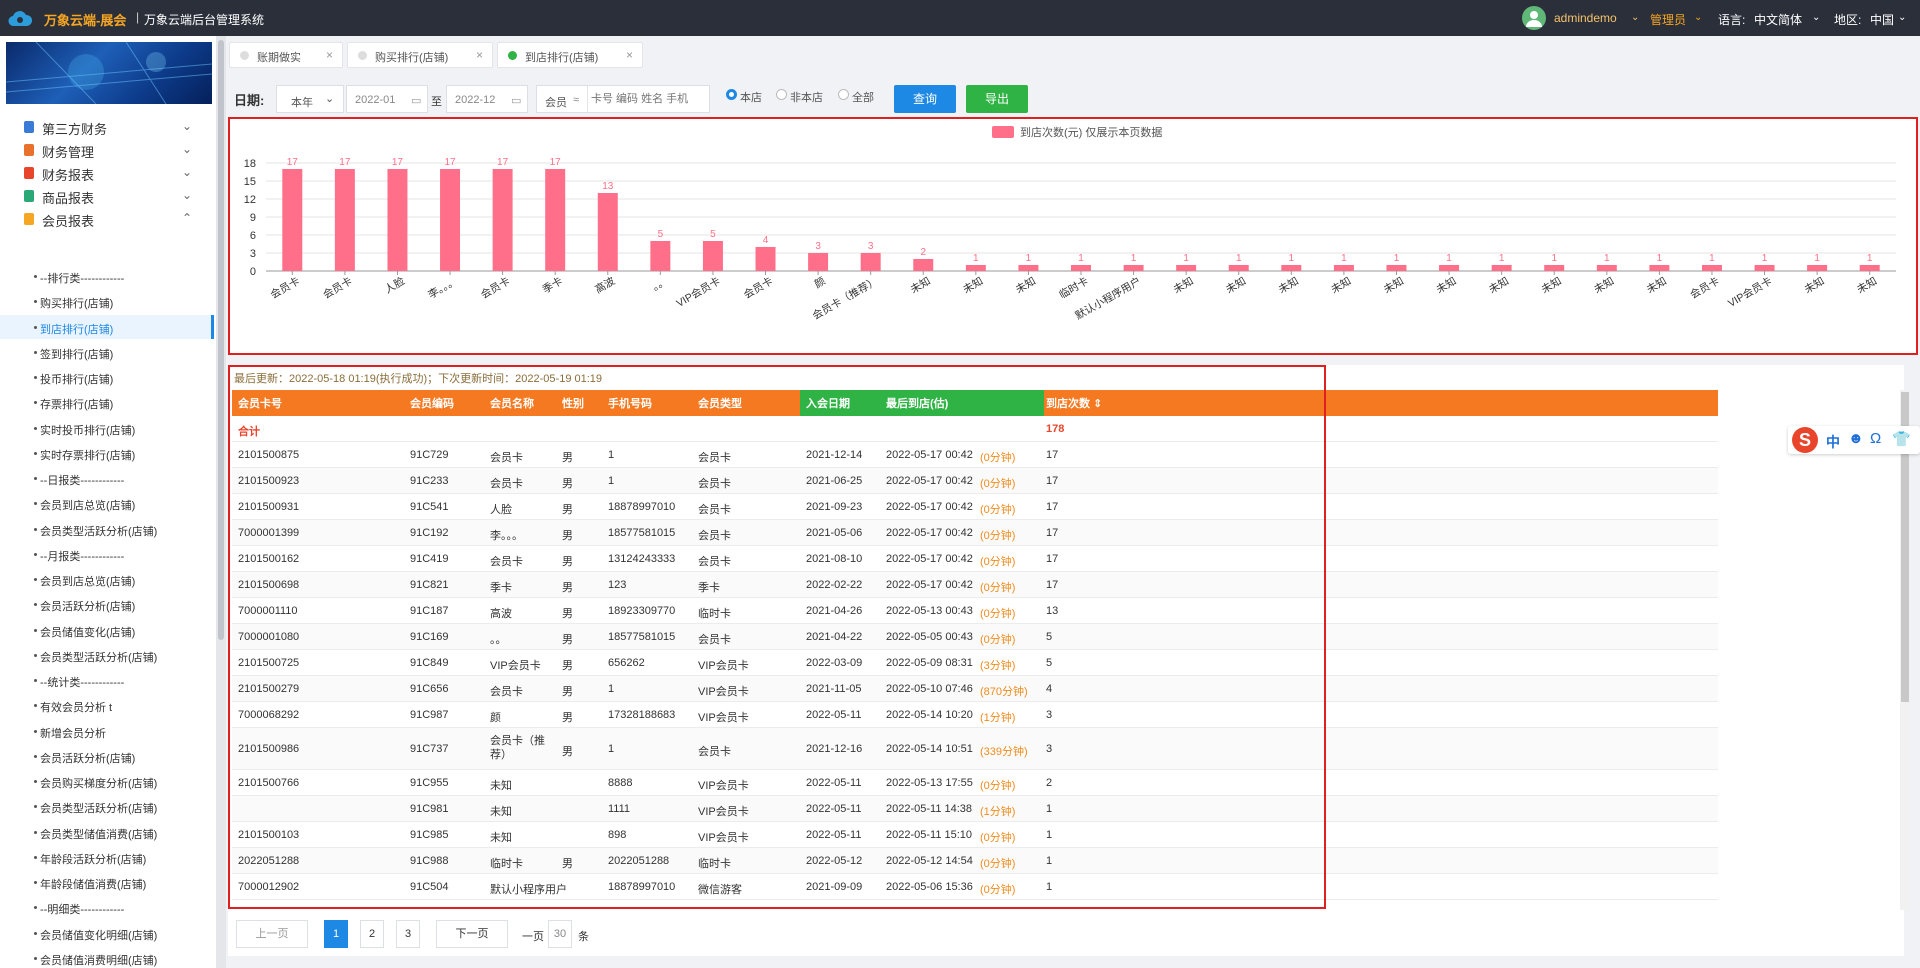 The image size is (1920, 968). I want to click on start-date-input: 2022-01 ▭, so click(387, 99).